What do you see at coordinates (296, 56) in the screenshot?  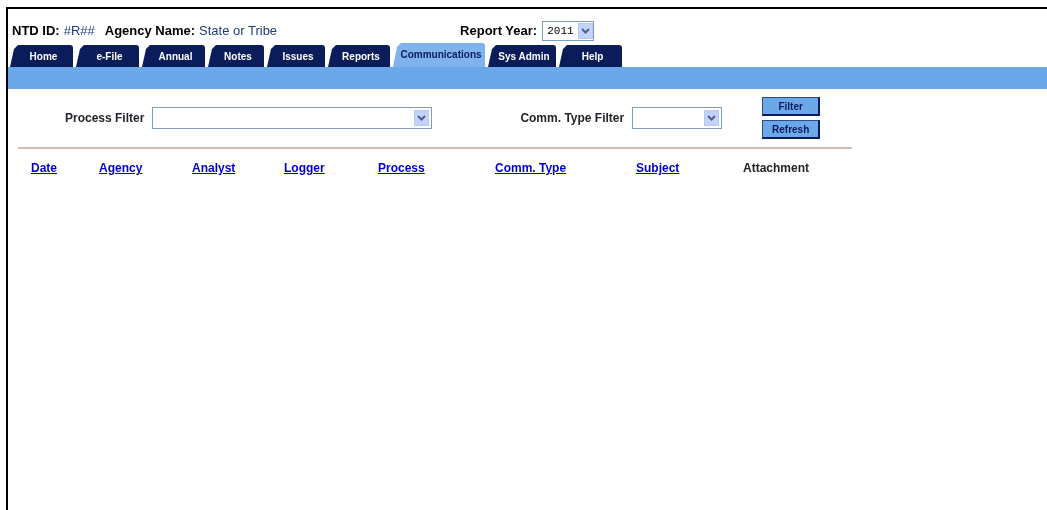 I see `nav-tab: Issues` at bounding box center [296, 56].